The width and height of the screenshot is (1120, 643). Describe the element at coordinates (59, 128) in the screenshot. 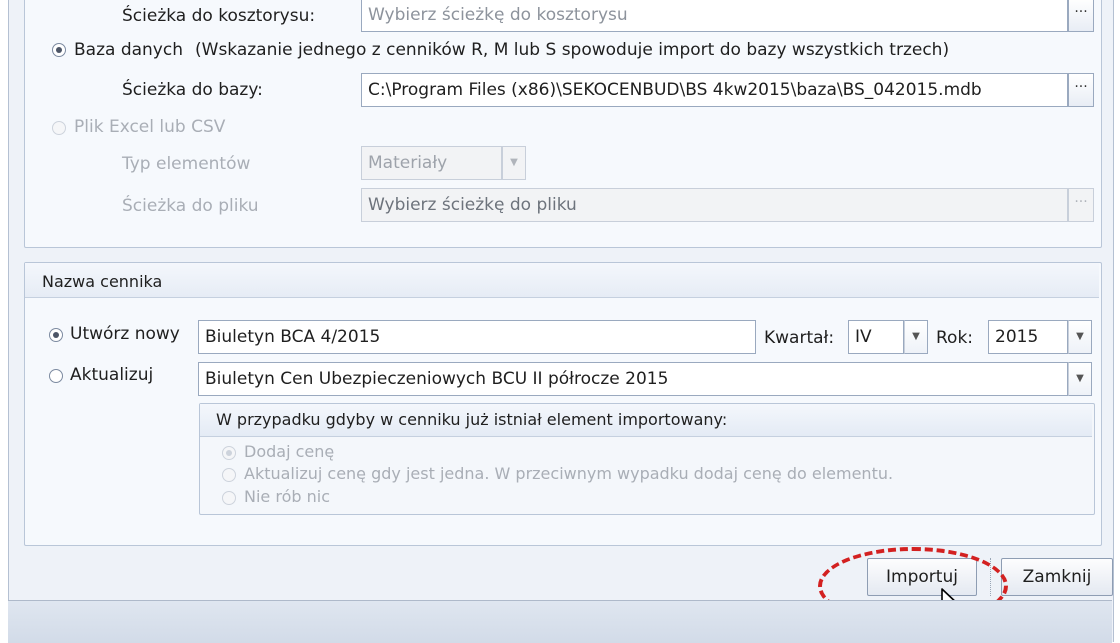

I see `excel-option-radio` at that location.